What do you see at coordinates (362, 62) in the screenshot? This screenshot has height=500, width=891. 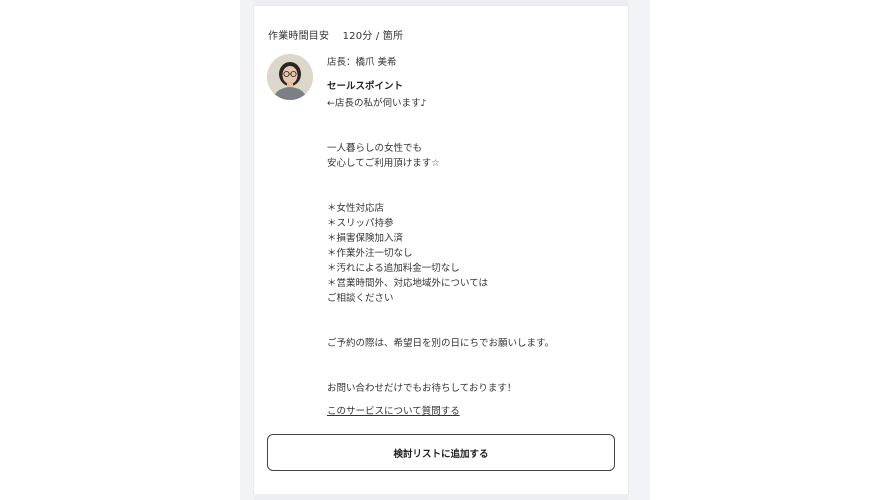 I see `owner-name: 店長：橋爪 美希` at bounding box center [362, 62].